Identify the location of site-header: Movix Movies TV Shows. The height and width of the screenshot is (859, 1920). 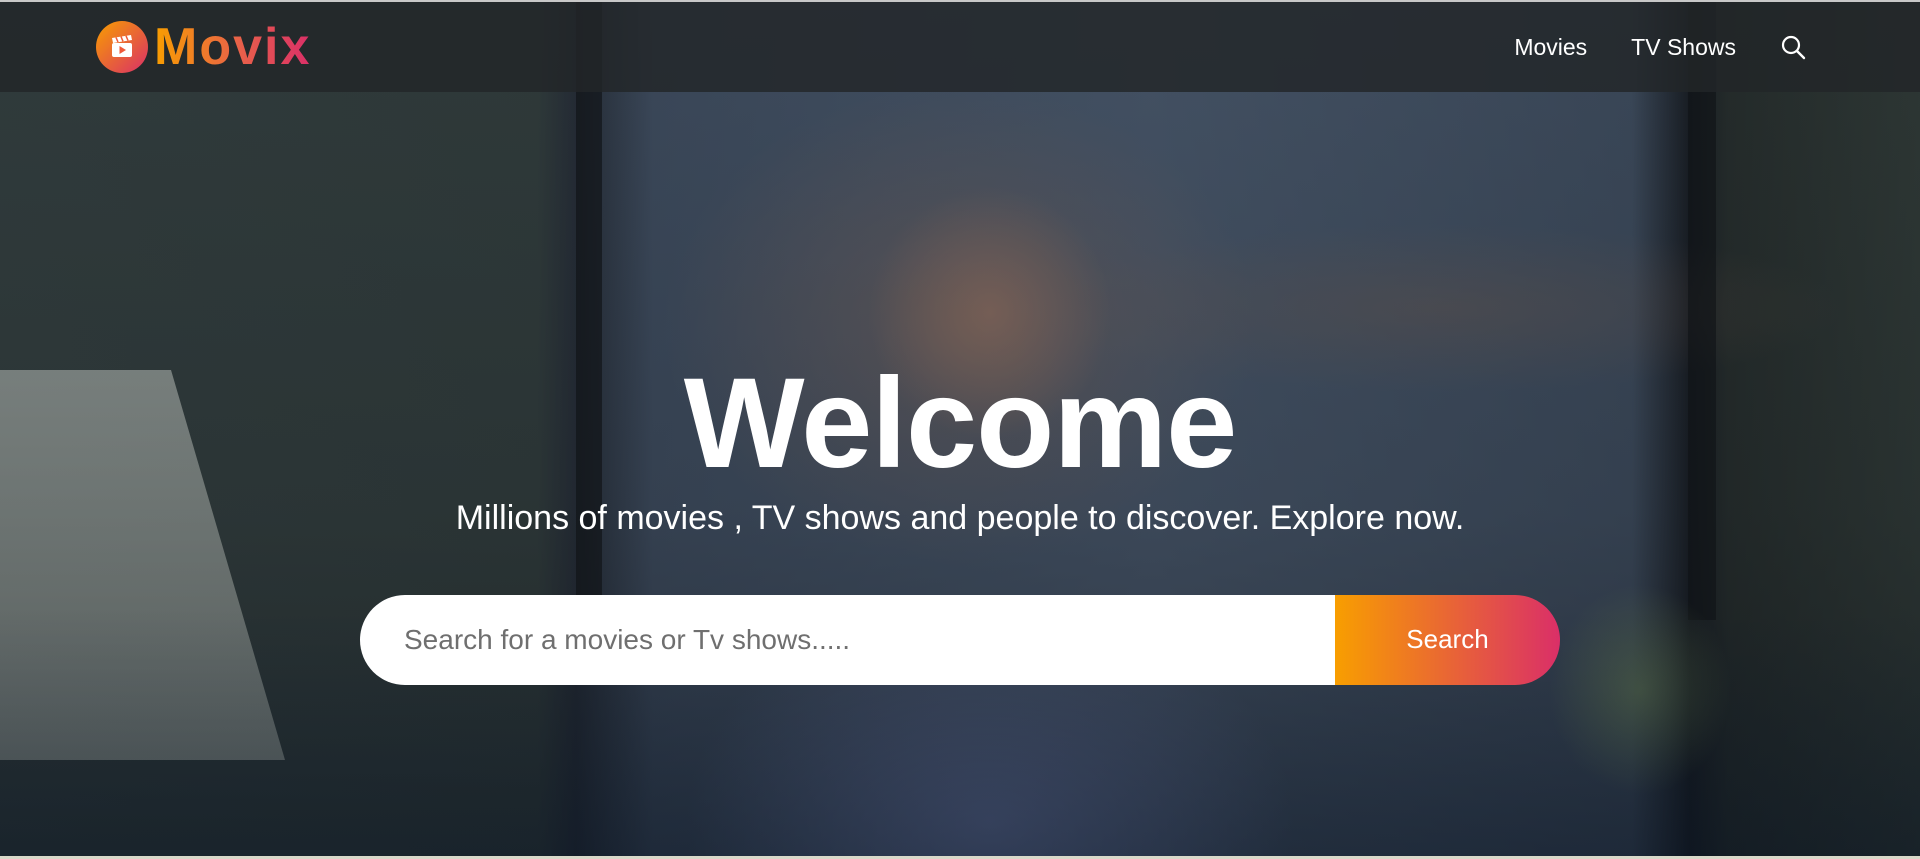
(960, 46).